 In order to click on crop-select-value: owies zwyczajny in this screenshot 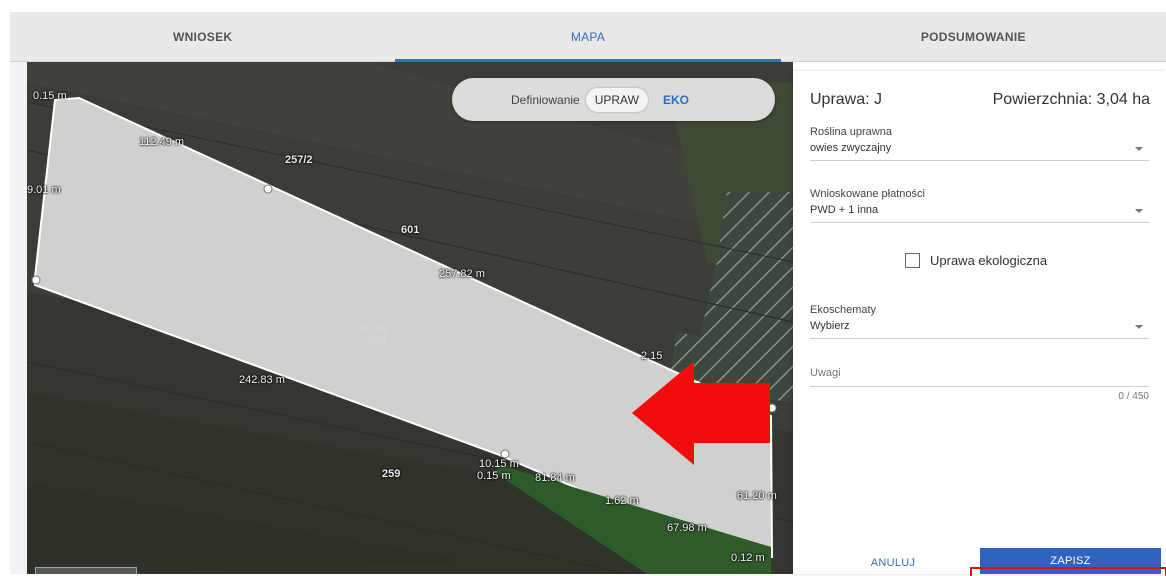, I will do `click(851, 148)`.